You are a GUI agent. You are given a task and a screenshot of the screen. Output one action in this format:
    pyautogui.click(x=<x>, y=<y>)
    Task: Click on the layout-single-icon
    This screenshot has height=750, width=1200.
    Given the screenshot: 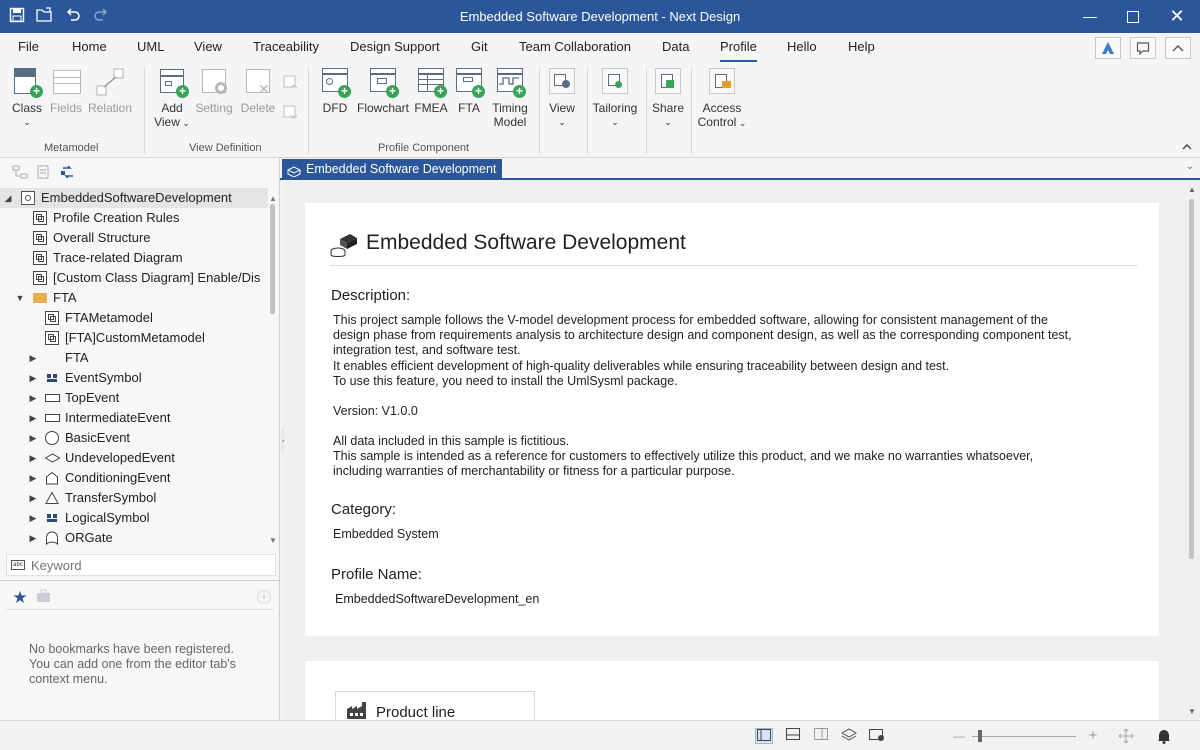 What is the action you would take?
    pyautogui.click(x=764, y=736)
    